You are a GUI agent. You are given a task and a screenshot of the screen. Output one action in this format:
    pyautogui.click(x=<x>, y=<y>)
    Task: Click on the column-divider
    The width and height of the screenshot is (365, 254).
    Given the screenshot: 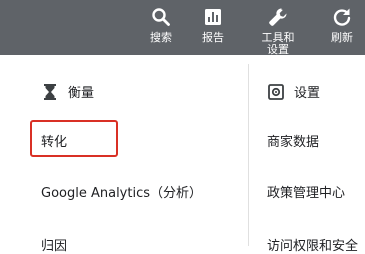 What is the action you would take?
    pyautogui.click(x=248, y=155)
    